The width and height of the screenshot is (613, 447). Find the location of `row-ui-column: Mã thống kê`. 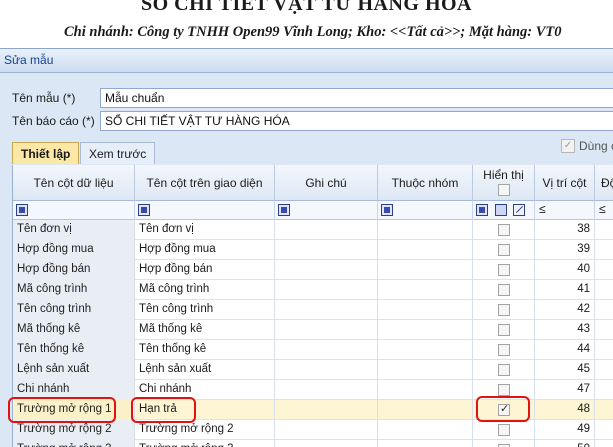

row-ui-column: Mã thống kê is located at coordinates (205, 330).